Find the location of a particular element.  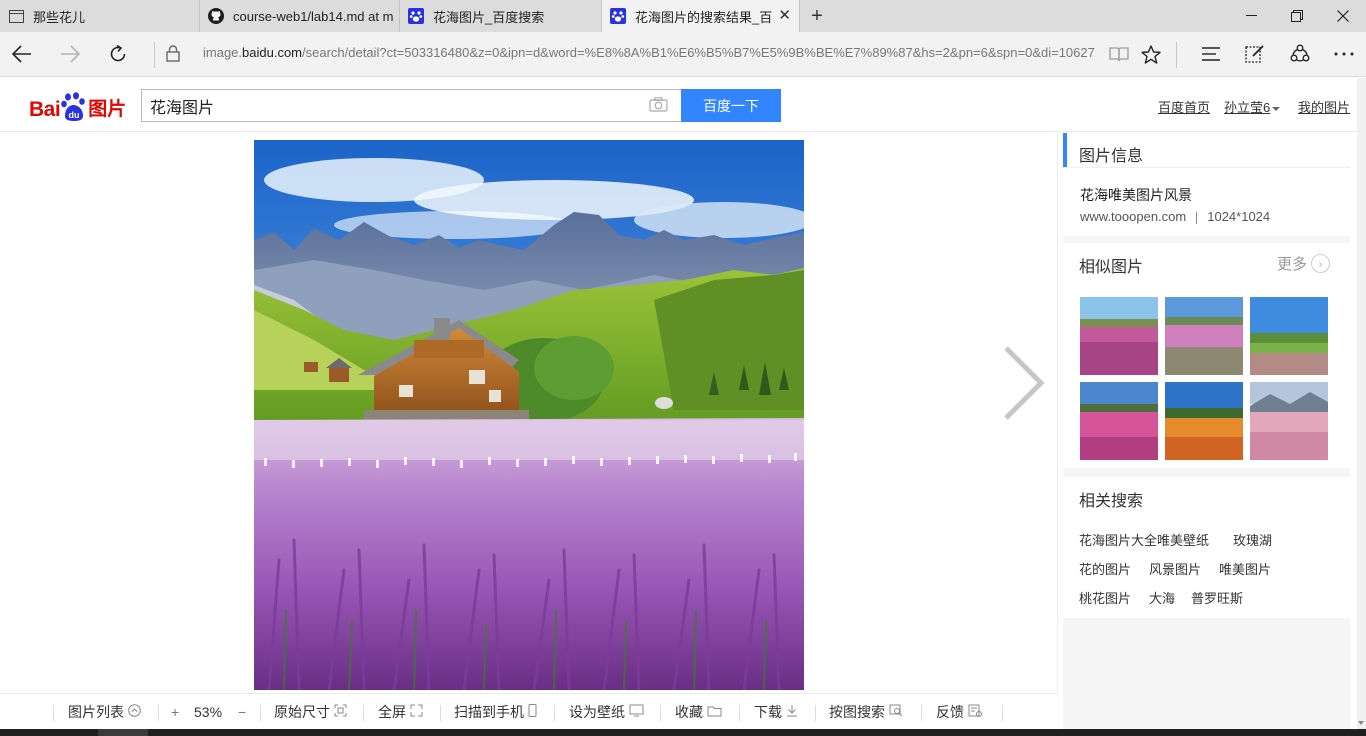

more-label: 更多 is located at coordinates (1291, 264).